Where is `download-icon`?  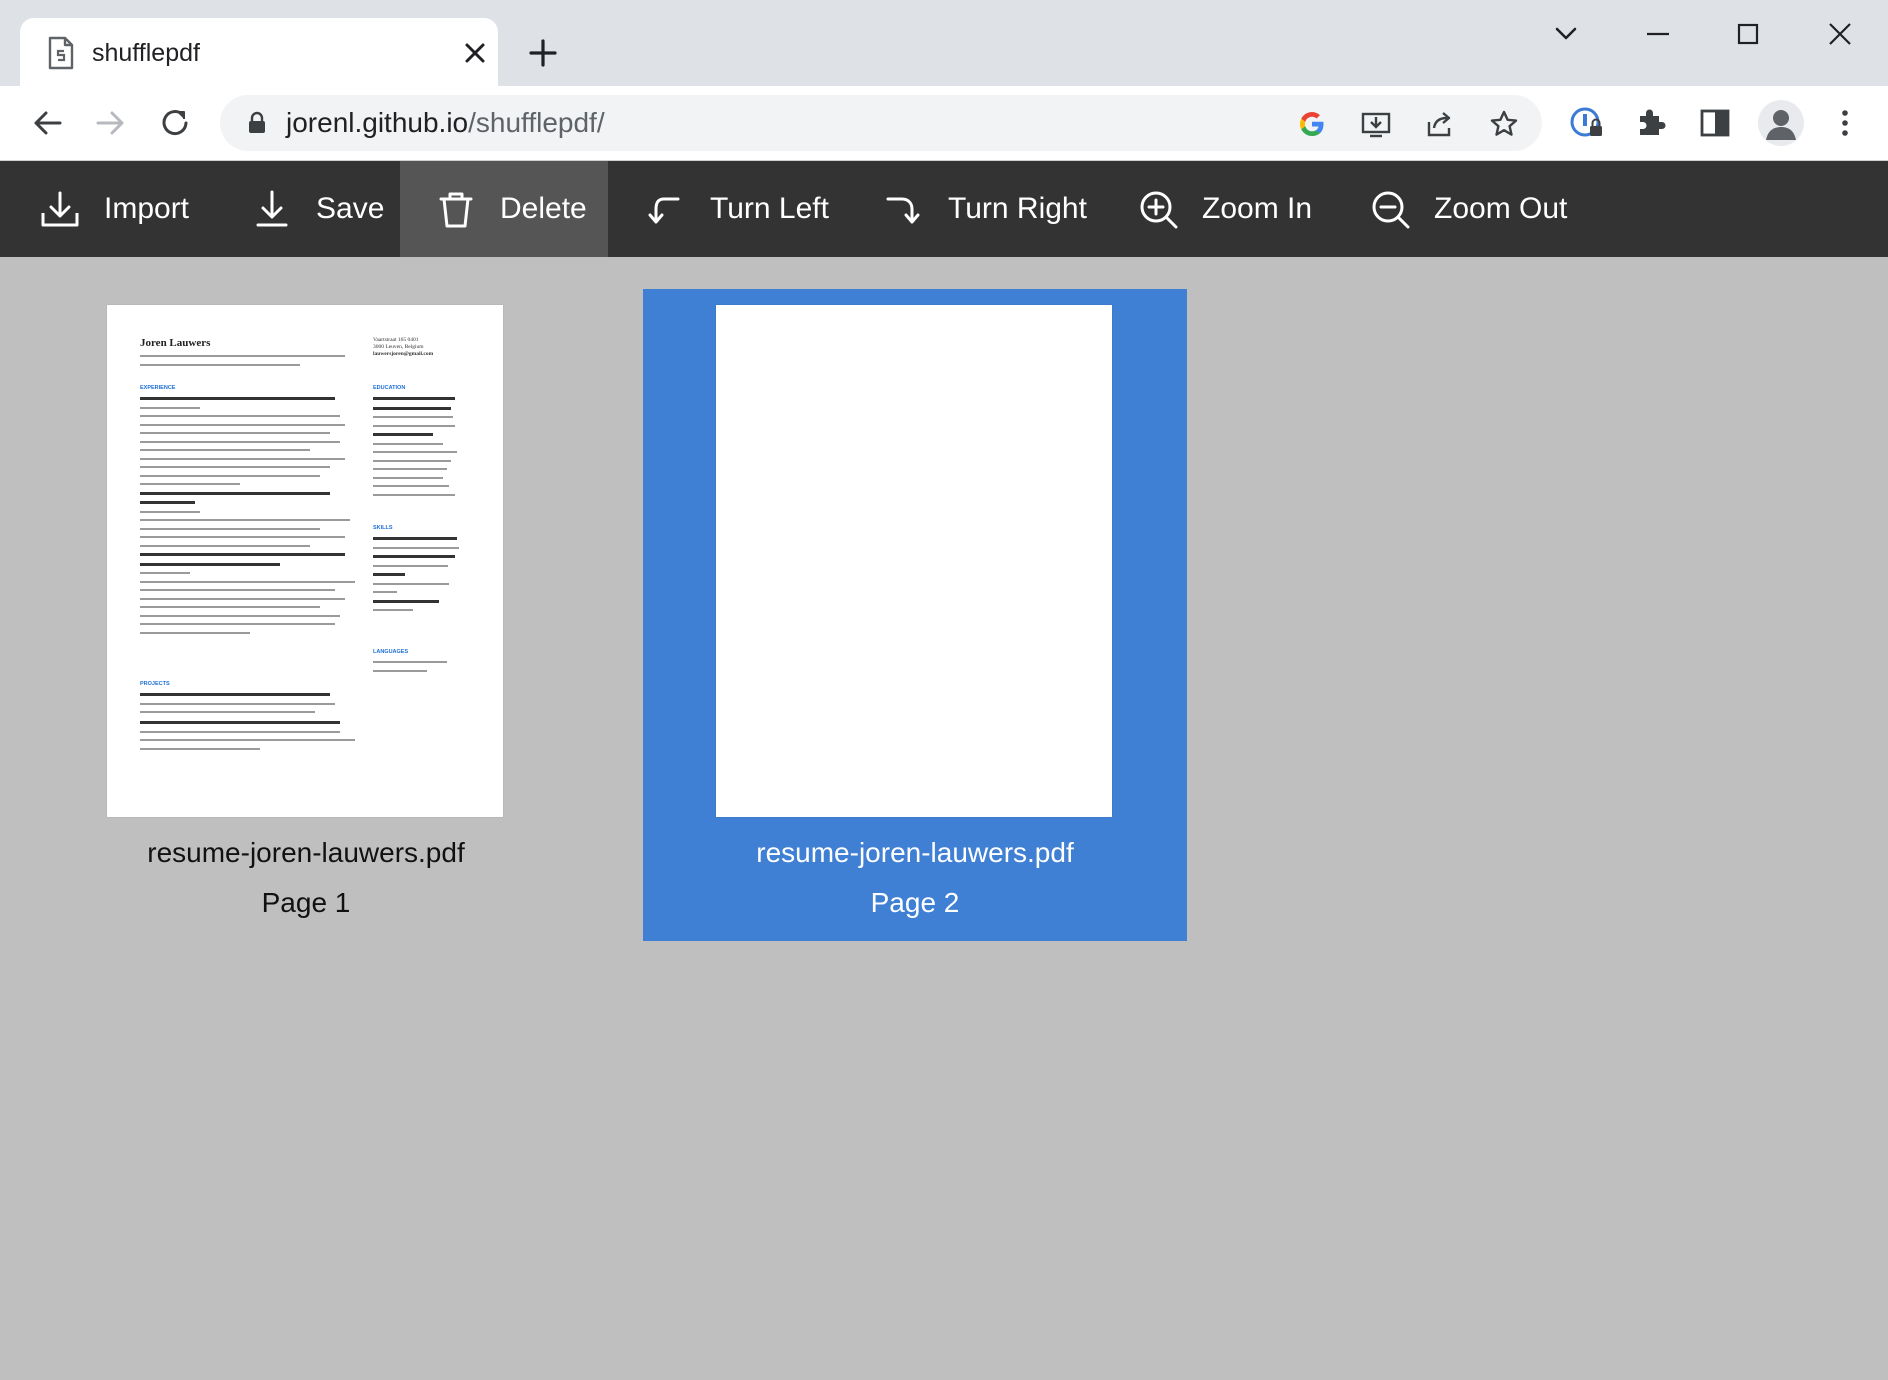
download-icon is located at coordinates (272, 208).